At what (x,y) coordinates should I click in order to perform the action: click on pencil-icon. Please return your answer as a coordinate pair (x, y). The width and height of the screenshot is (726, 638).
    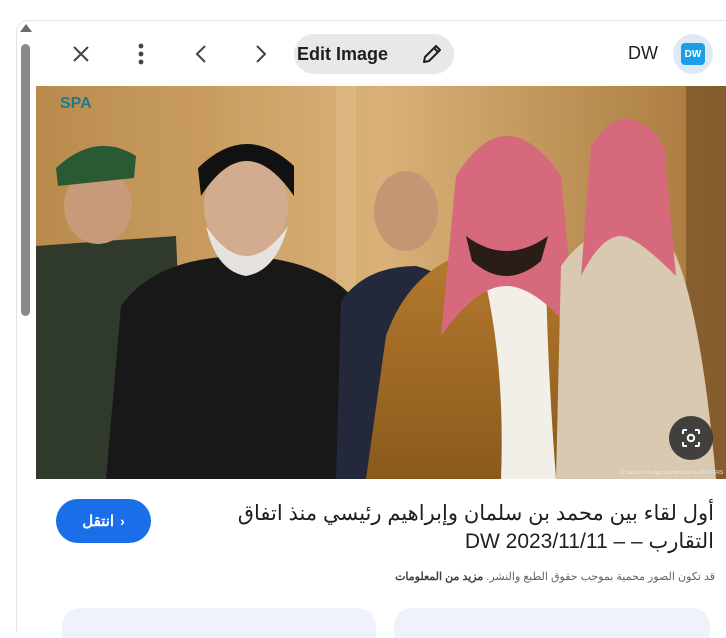
    Looking at the image, I should click on (432, 54).